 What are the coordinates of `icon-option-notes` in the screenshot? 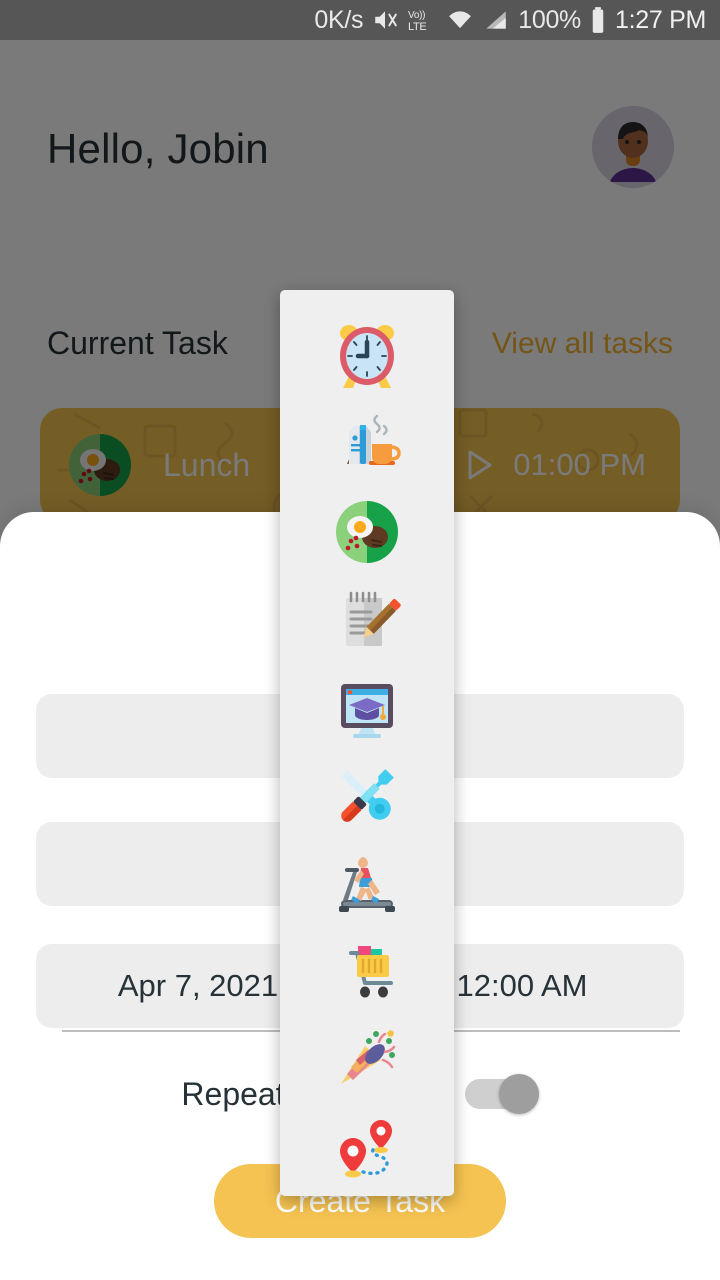 It's located at (367, 620).